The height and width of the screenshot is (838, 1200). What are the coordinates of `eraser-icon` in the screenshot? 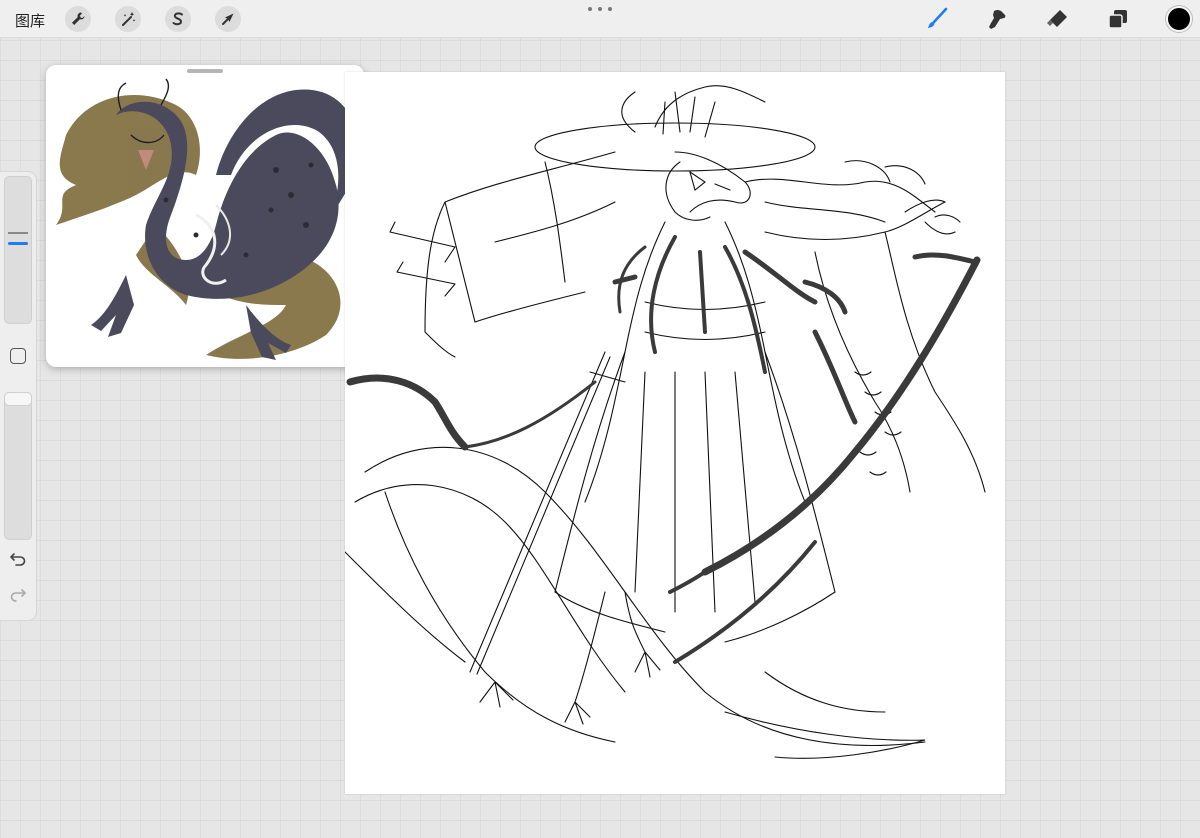 It's located at (1057, 18).